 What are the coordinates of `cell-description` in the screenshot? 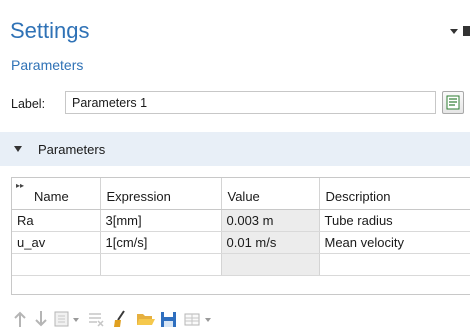 It's located at (394, 264).